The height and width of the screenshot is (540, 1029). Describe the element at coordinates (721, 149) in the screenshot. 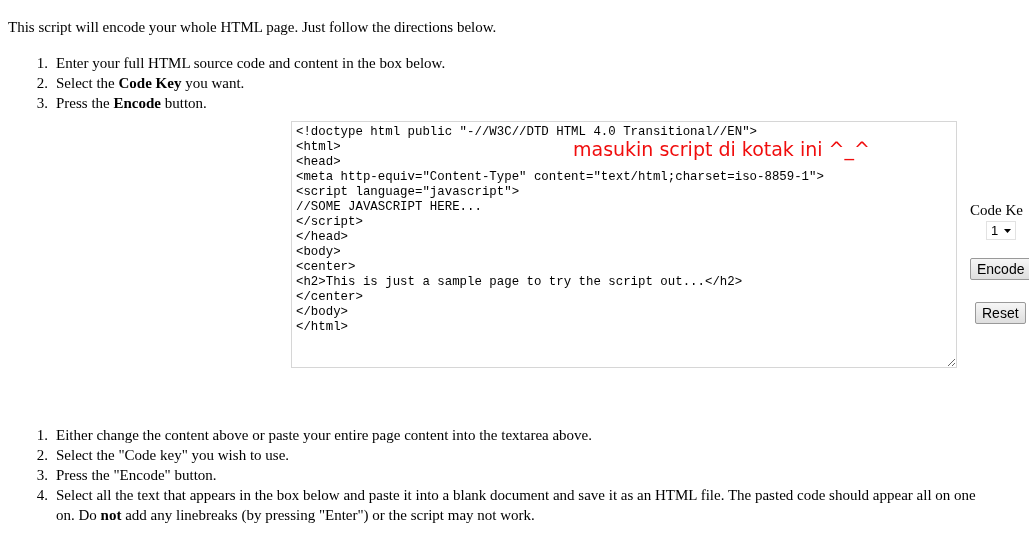

I see `annotation-text: masukin script di kotak ini ^_^` at that location.